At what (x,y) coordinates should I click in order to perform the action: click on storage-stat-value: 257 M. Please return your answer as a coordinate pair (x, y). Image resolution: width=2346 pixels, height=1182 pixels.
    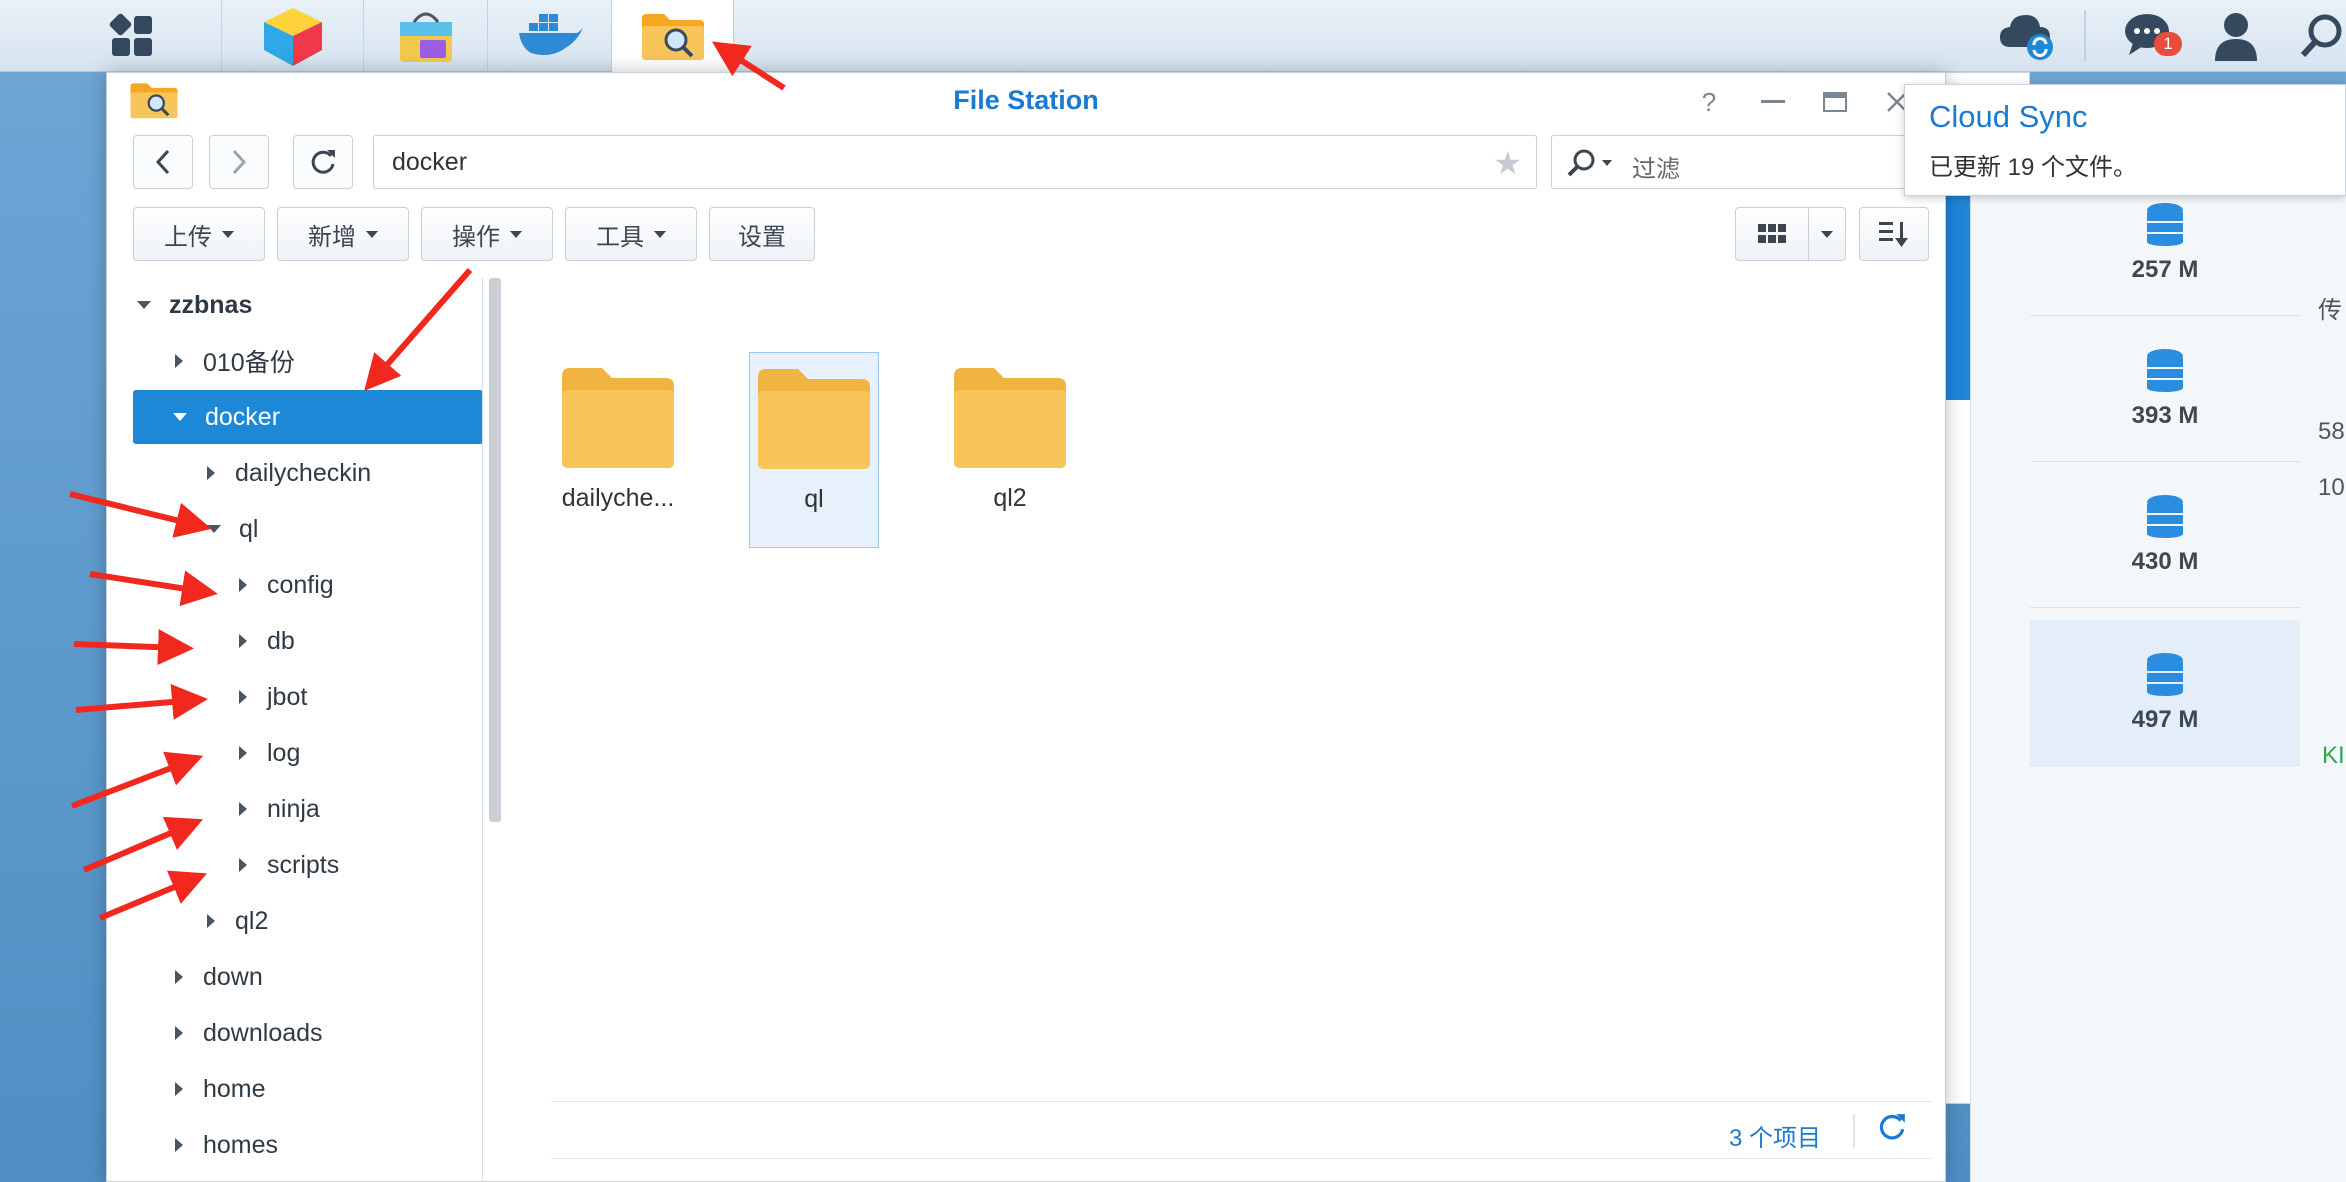
    Looking at the image, I should click on (2165, 269).